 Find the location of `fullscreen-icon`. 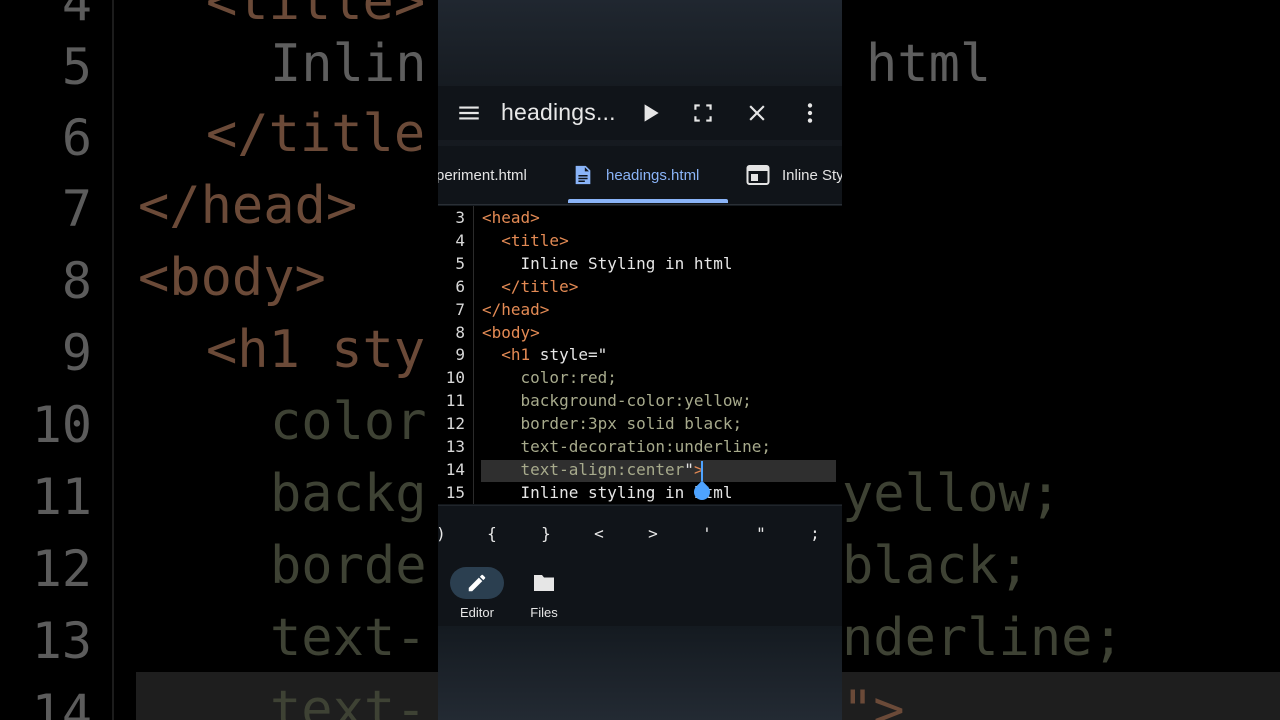

fullscreen-icon is located at coordinates (703, 113).